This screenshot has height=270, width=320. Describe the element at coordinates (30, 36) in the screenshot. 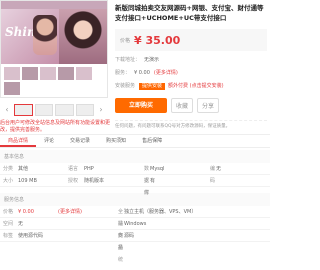

I see `screenshot-banner: Shine` at that location.